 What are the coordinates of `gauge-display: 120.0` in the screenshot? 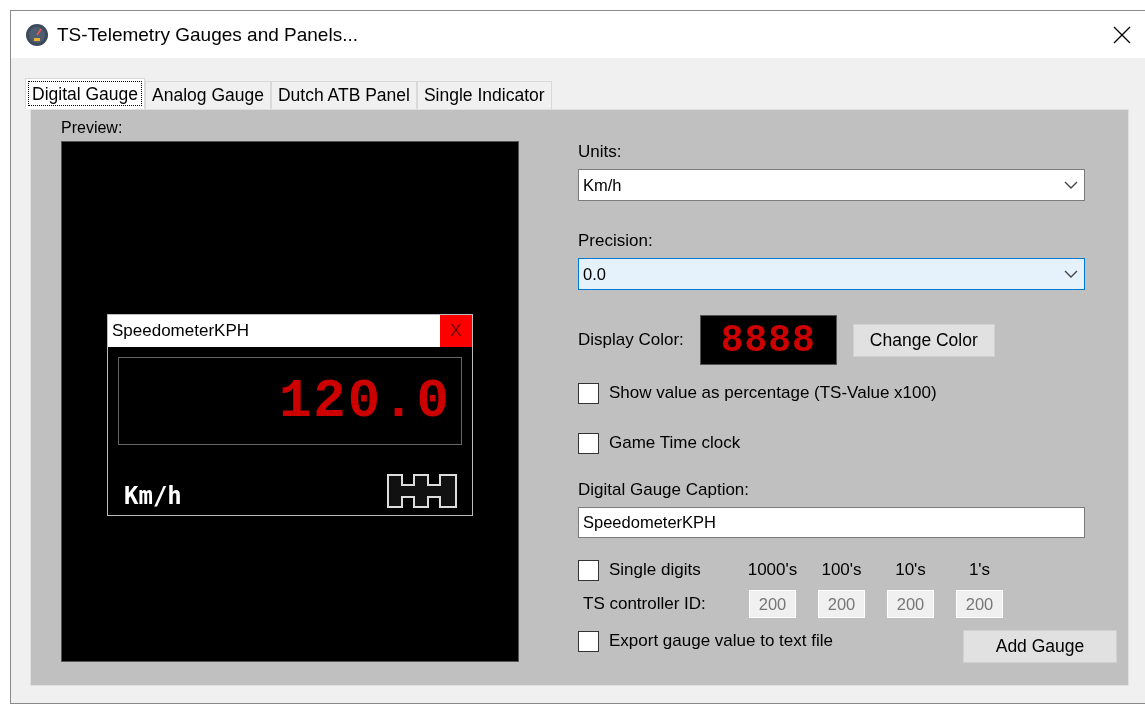 It's located at (290, 401).